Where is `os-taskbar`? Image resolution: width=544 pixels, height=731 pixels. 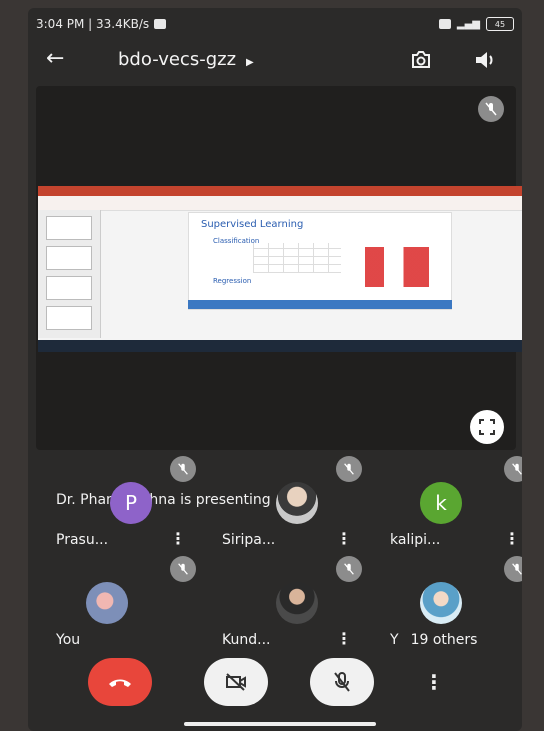
os-taskbar is located at coordinates (280, 346).